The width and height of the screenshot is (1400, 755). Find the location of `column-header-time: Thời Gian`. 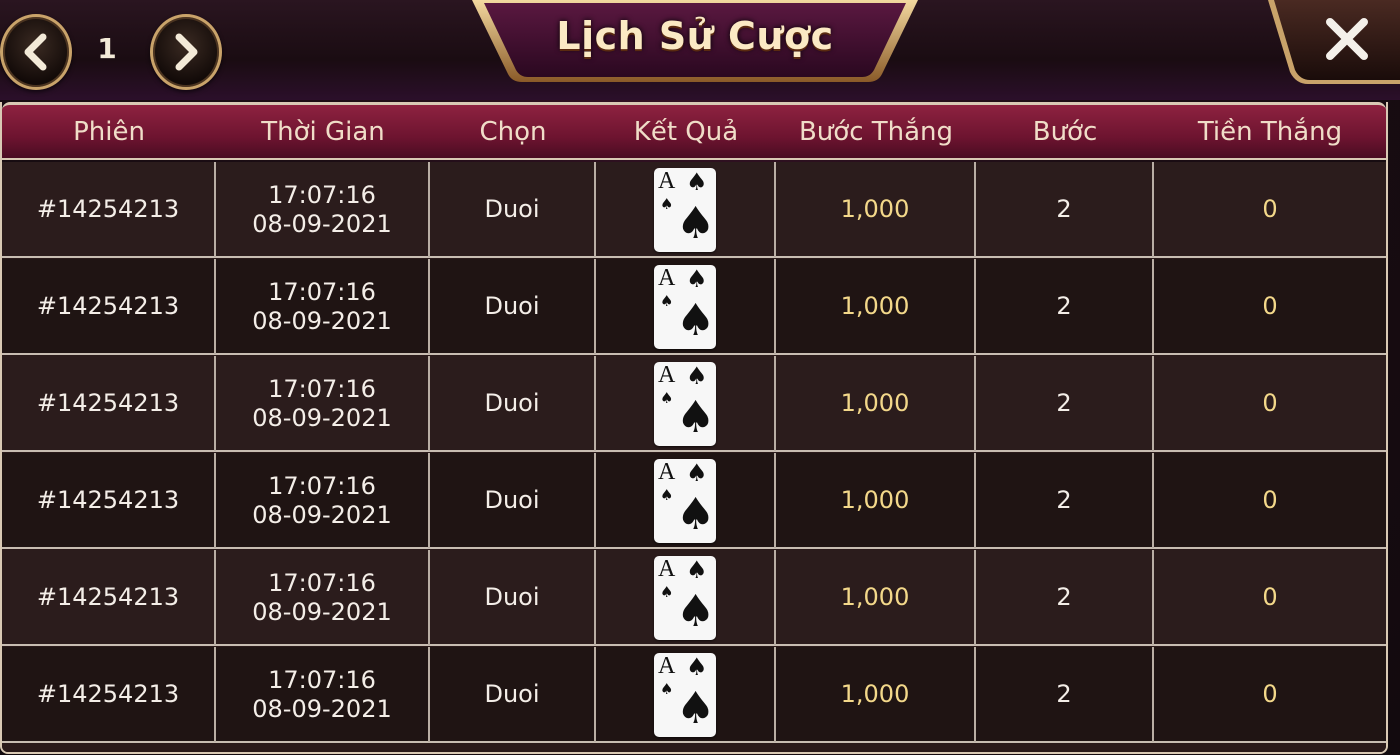

column-header-time: Thời Gian is located at coordinates (323, 132).